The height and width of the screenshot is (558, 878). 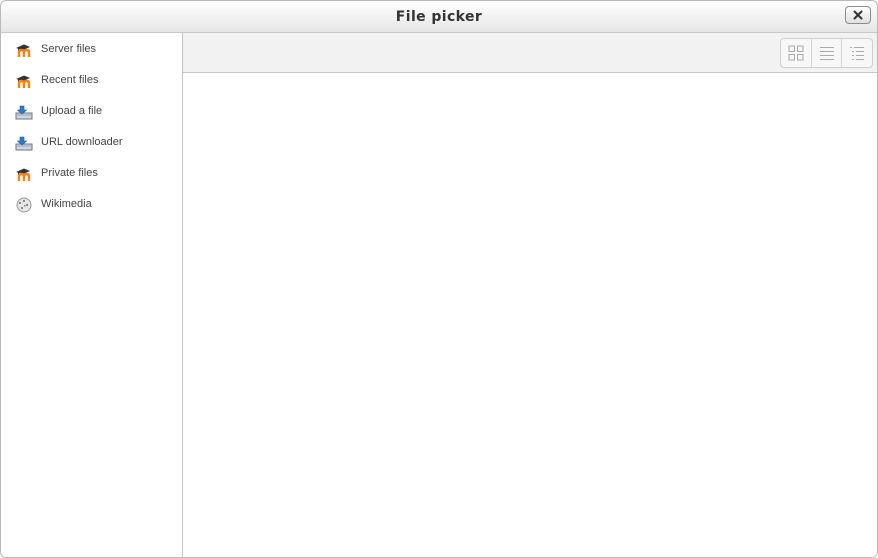 I want to click on view-switcher, so click(x=826, y=53).